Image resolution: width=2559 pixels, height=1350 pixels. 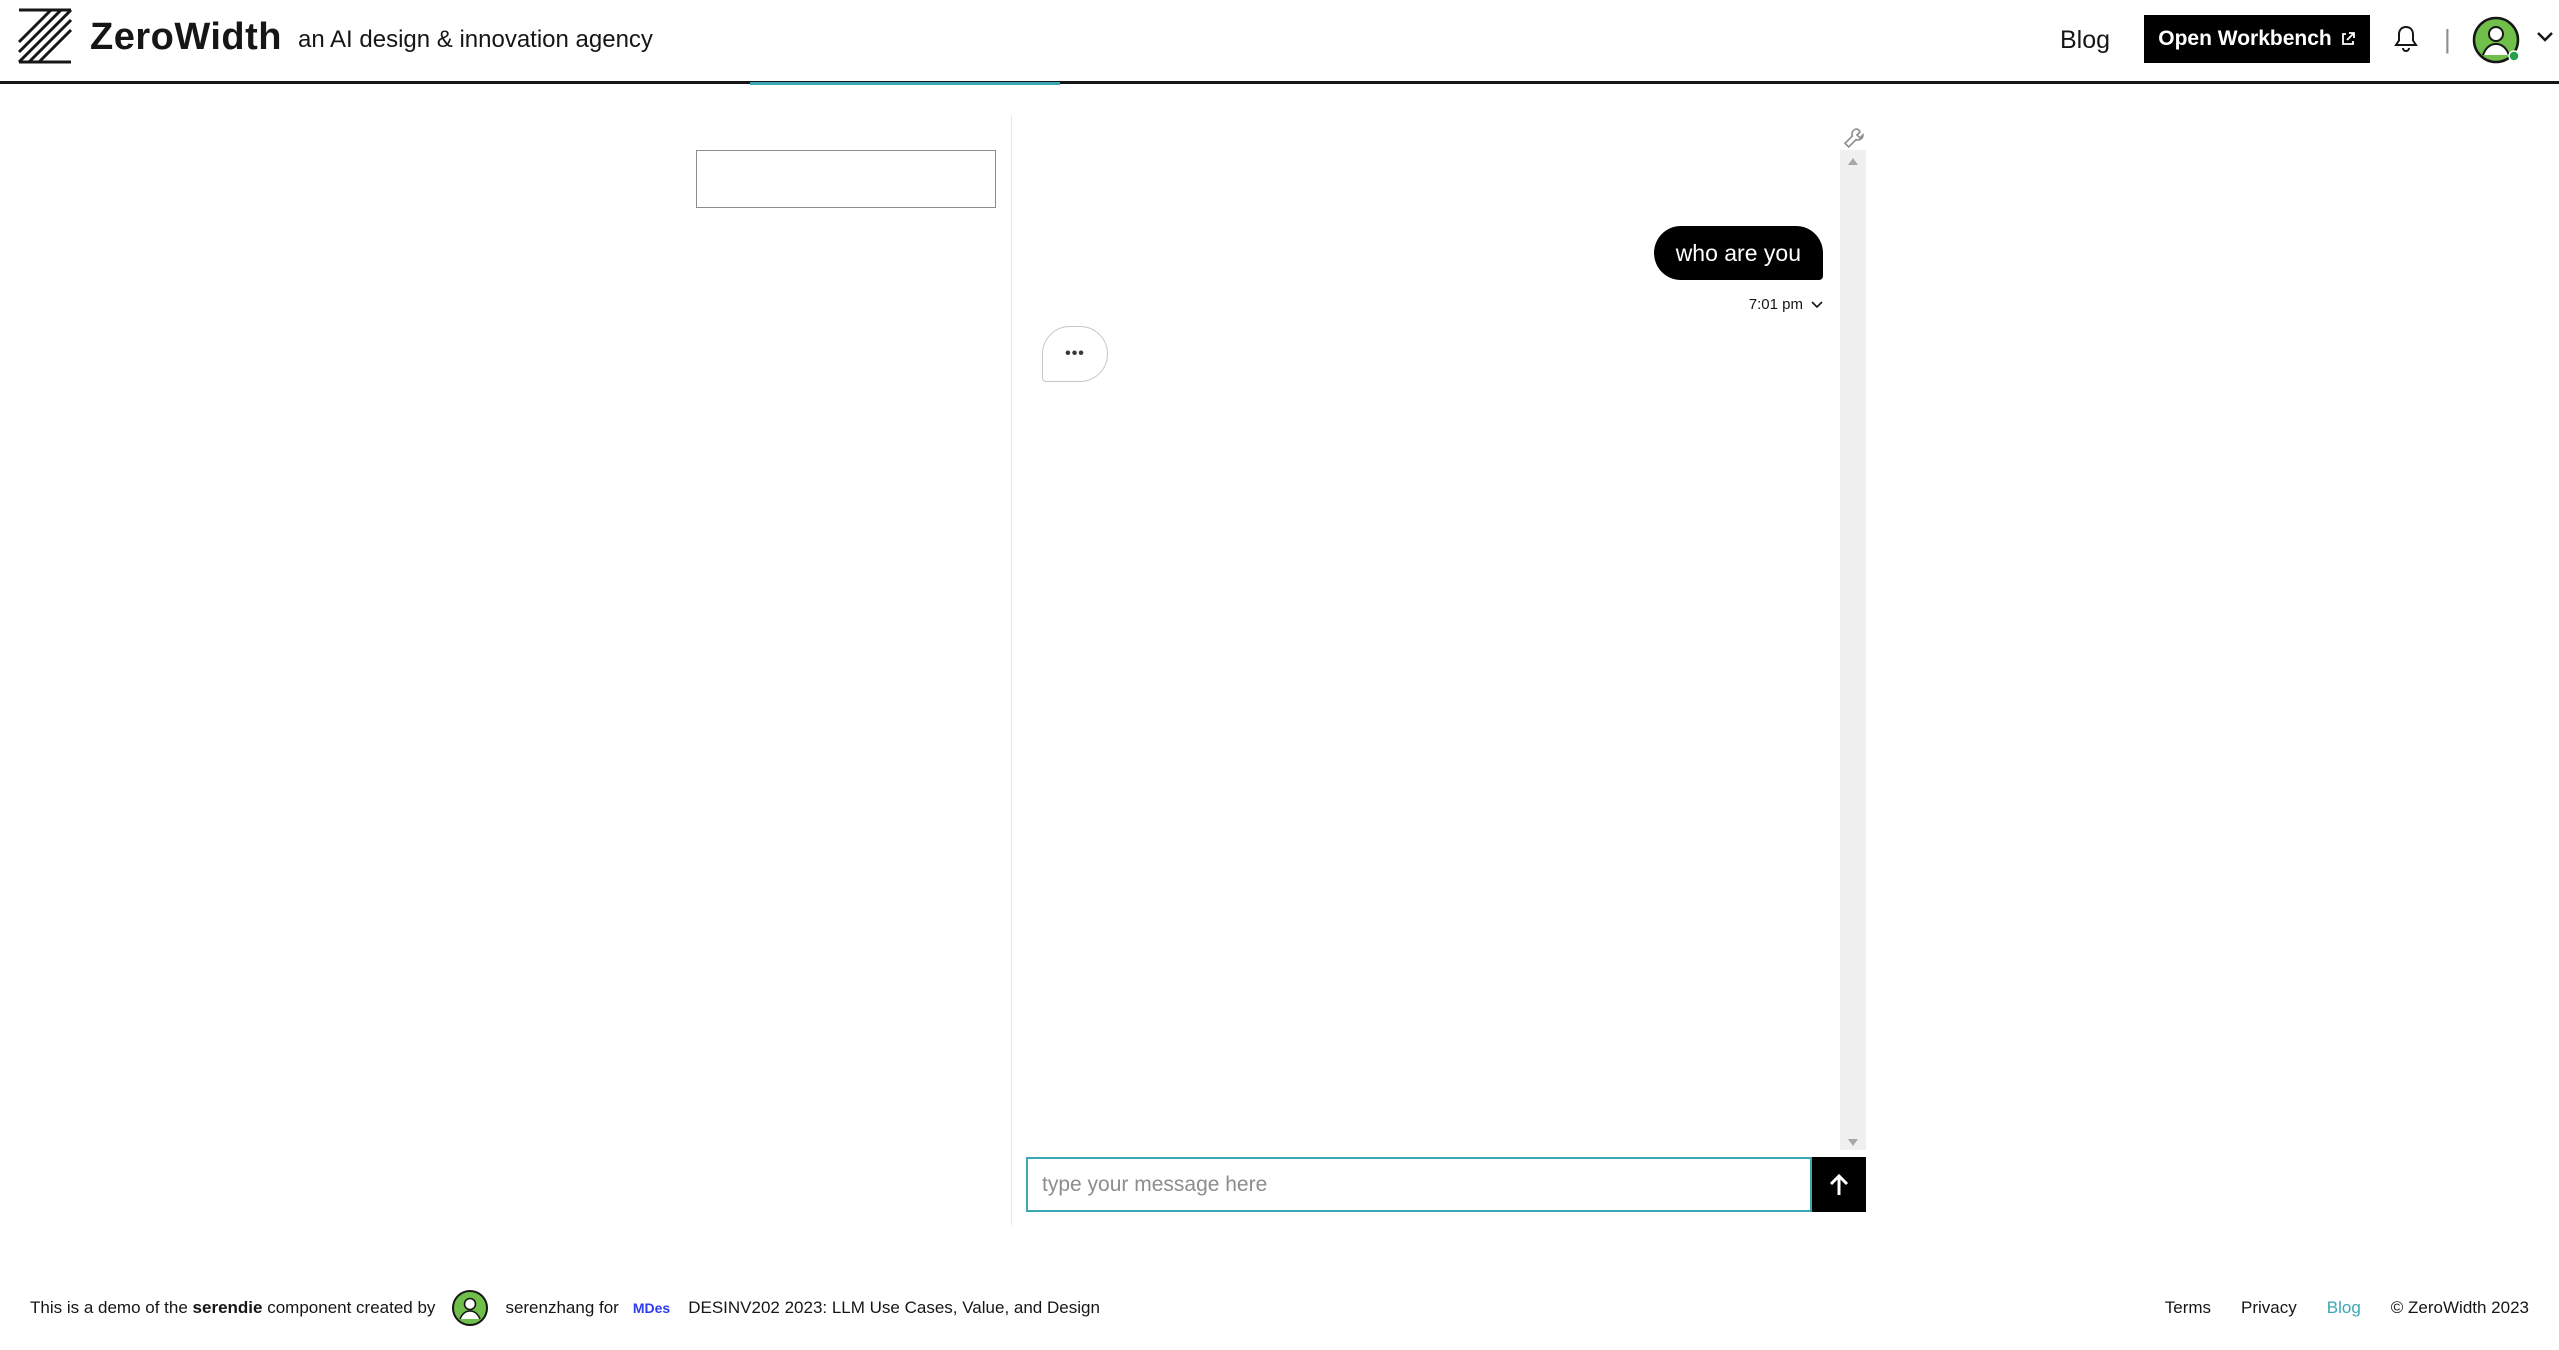 I want to click on chat-scrollbar, so click(x=1853, y=650).